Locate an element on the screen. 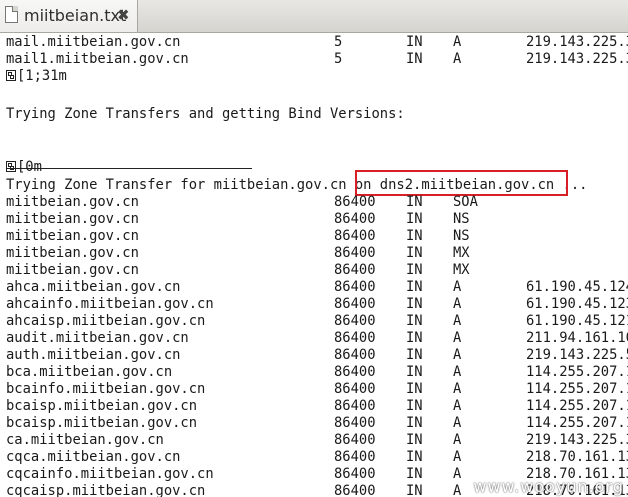  record-address: 218.70.161.13 is located at coordinates (577, 457).